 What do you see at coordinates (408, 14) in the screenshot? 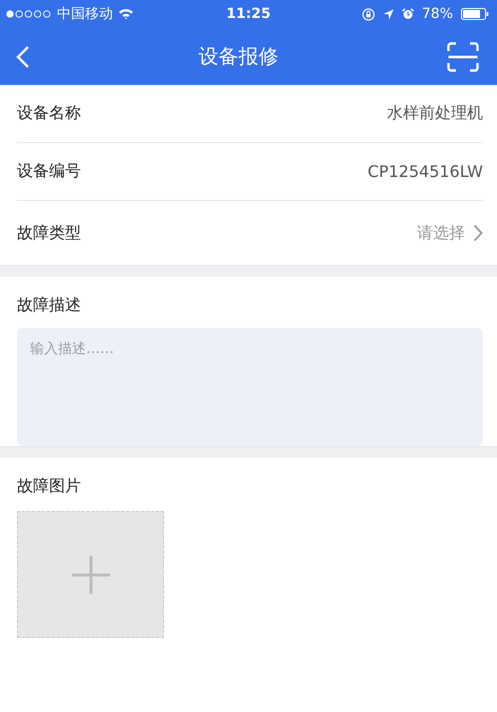
I see `alarm-clock-icon` at bounding box center [408, 14].